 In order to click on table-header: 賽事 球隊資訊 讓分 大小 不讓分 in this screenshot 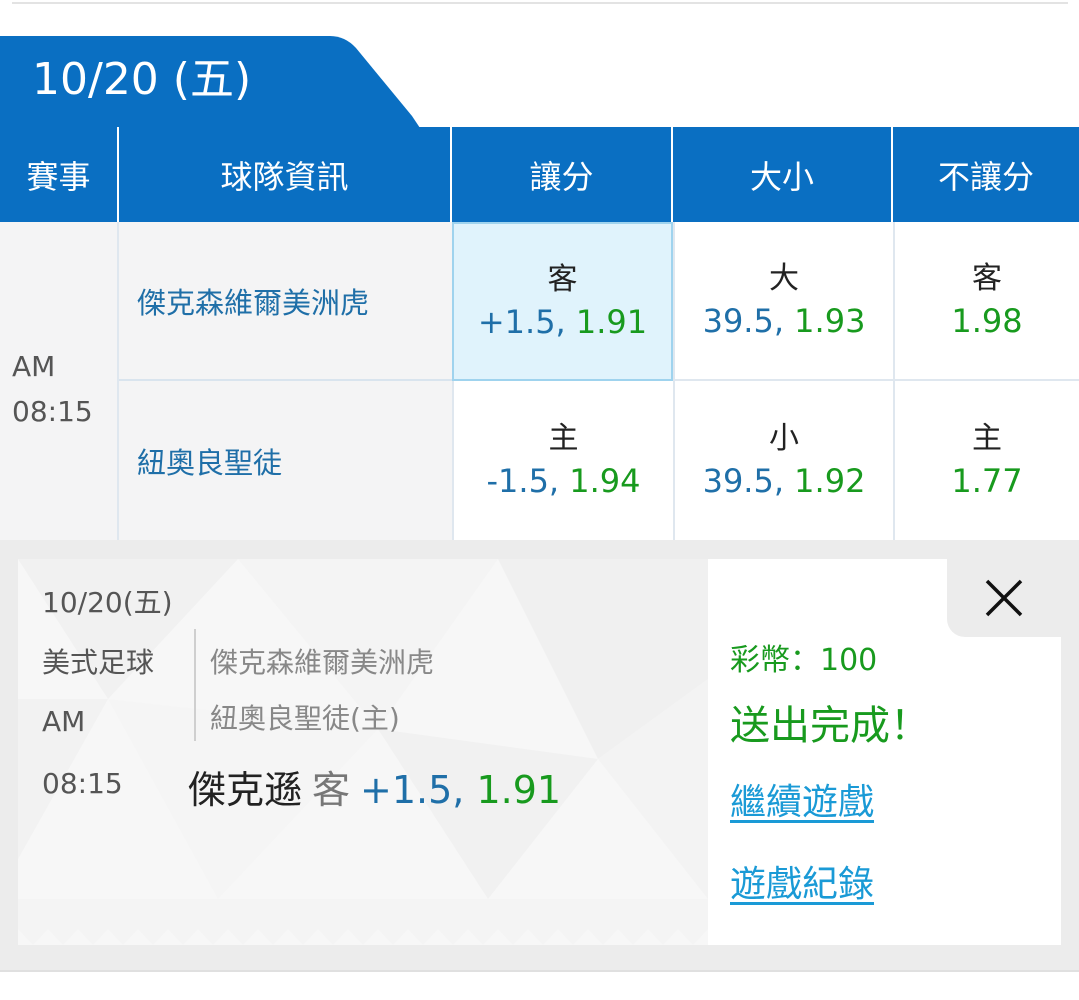, I will do `click(539, 174)`.